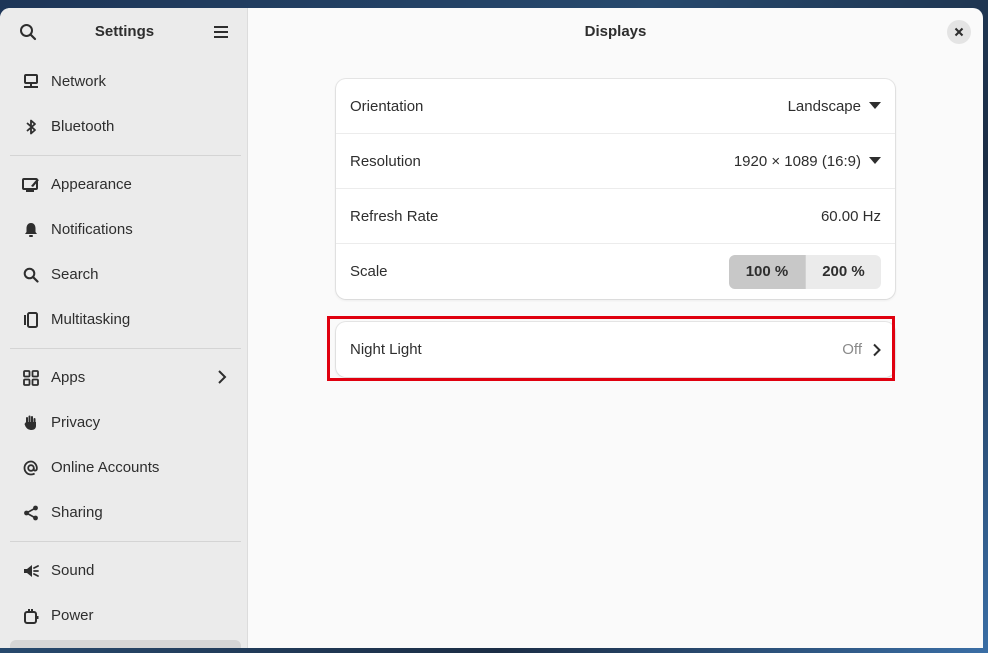 The width and height of the screenshot is (988, 653). What do you see at coordinates (387, 106) in the screenshot?
I see `orientation-label: Orientation` at bounding box center [387, 106].